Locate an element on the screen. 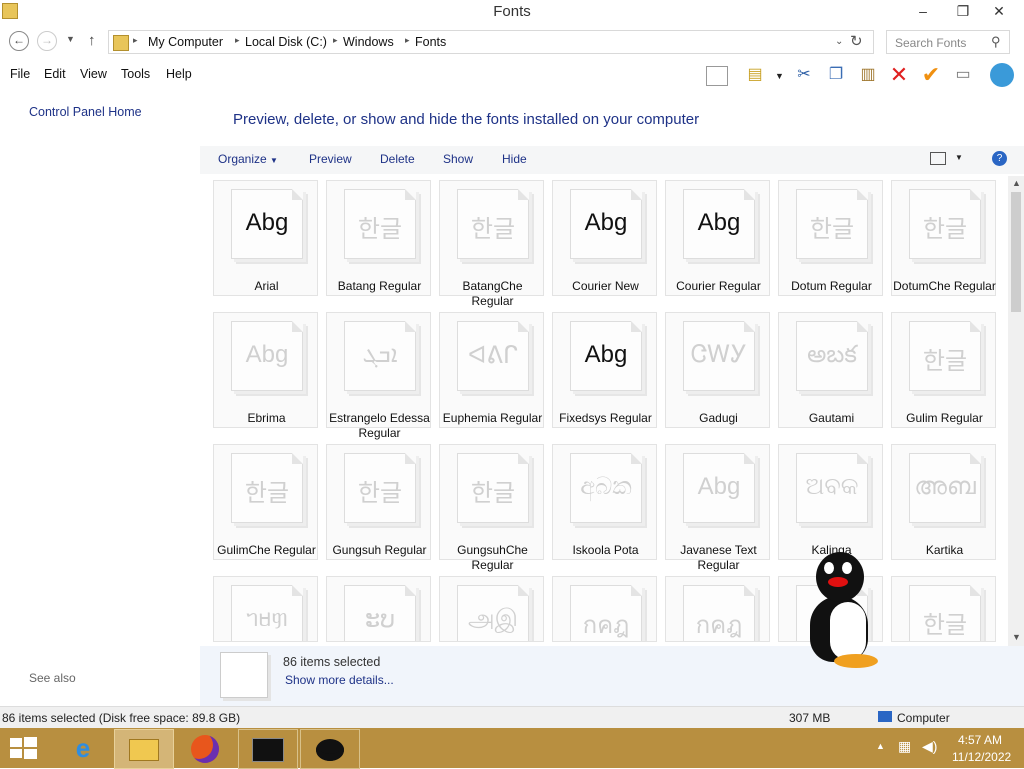 The height and width of the screenshot is (769, 1024). volume-icon: ◀) is located at coordinates (929, 746).